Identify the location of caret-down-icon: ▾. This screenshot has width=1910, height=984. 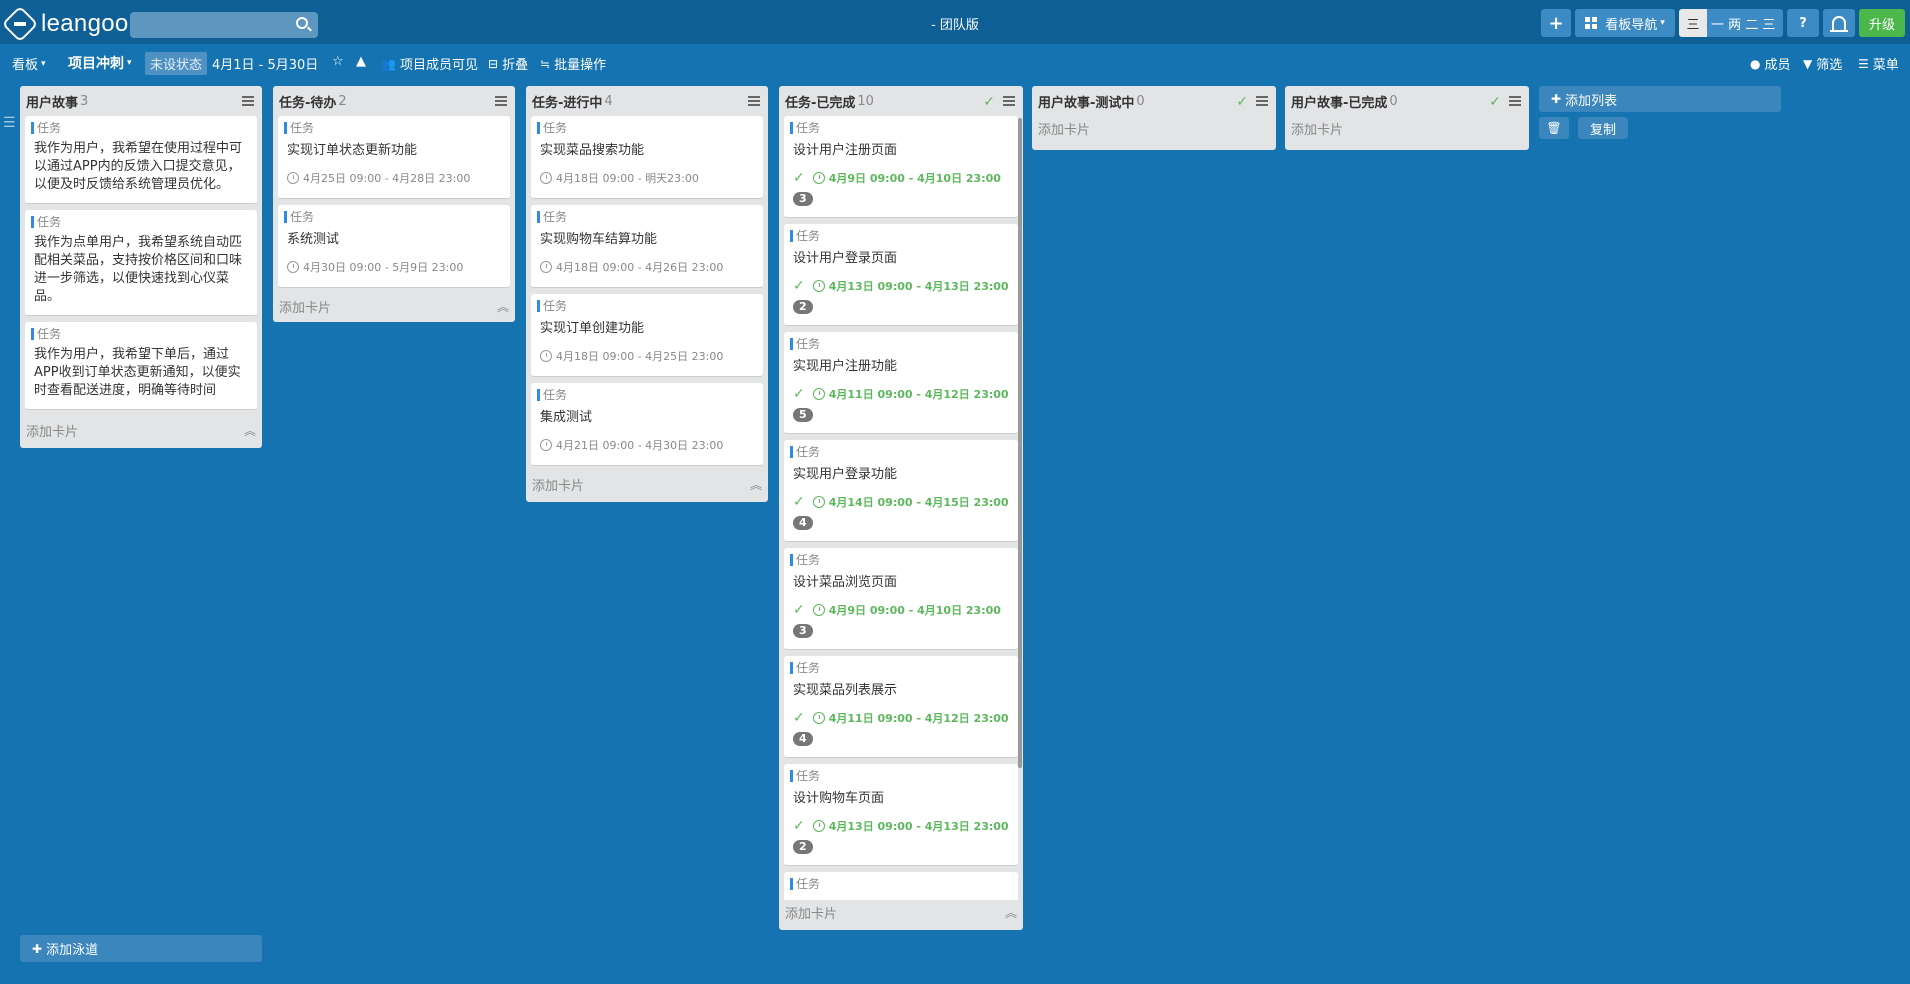
(1662, 23).